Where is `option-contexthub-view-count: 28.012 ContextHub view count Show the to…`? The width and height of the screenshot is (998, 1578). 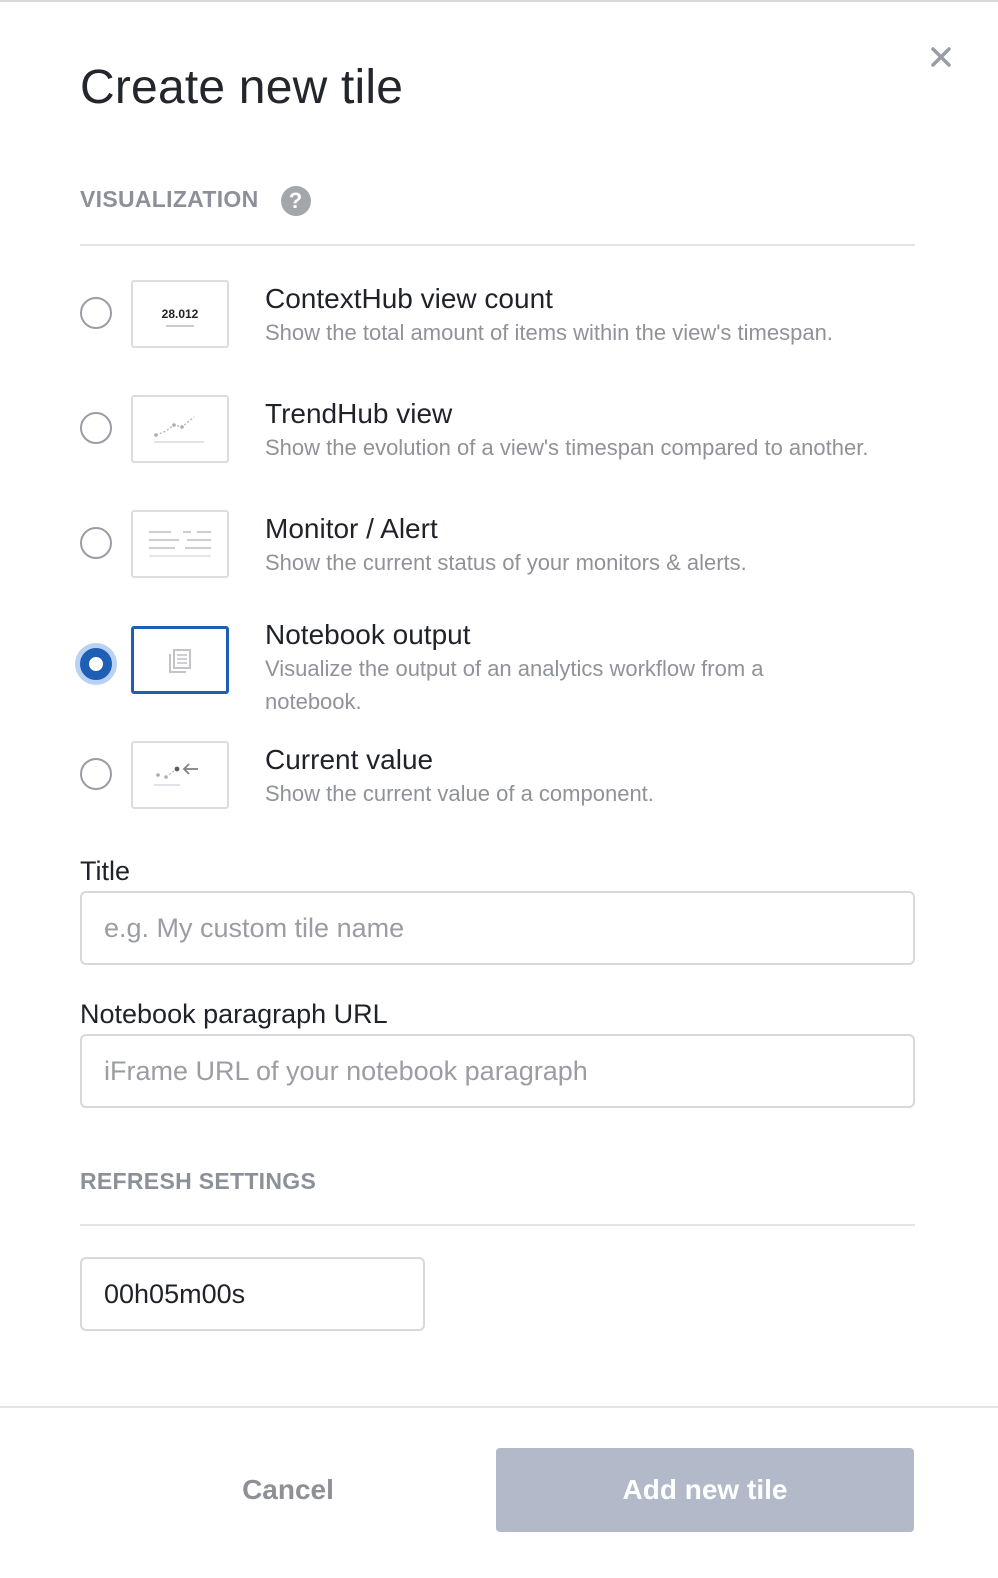 option-contexthub-view-count: 28.012 ContextHub view count Show the to… is located at coordinates (500, 312).